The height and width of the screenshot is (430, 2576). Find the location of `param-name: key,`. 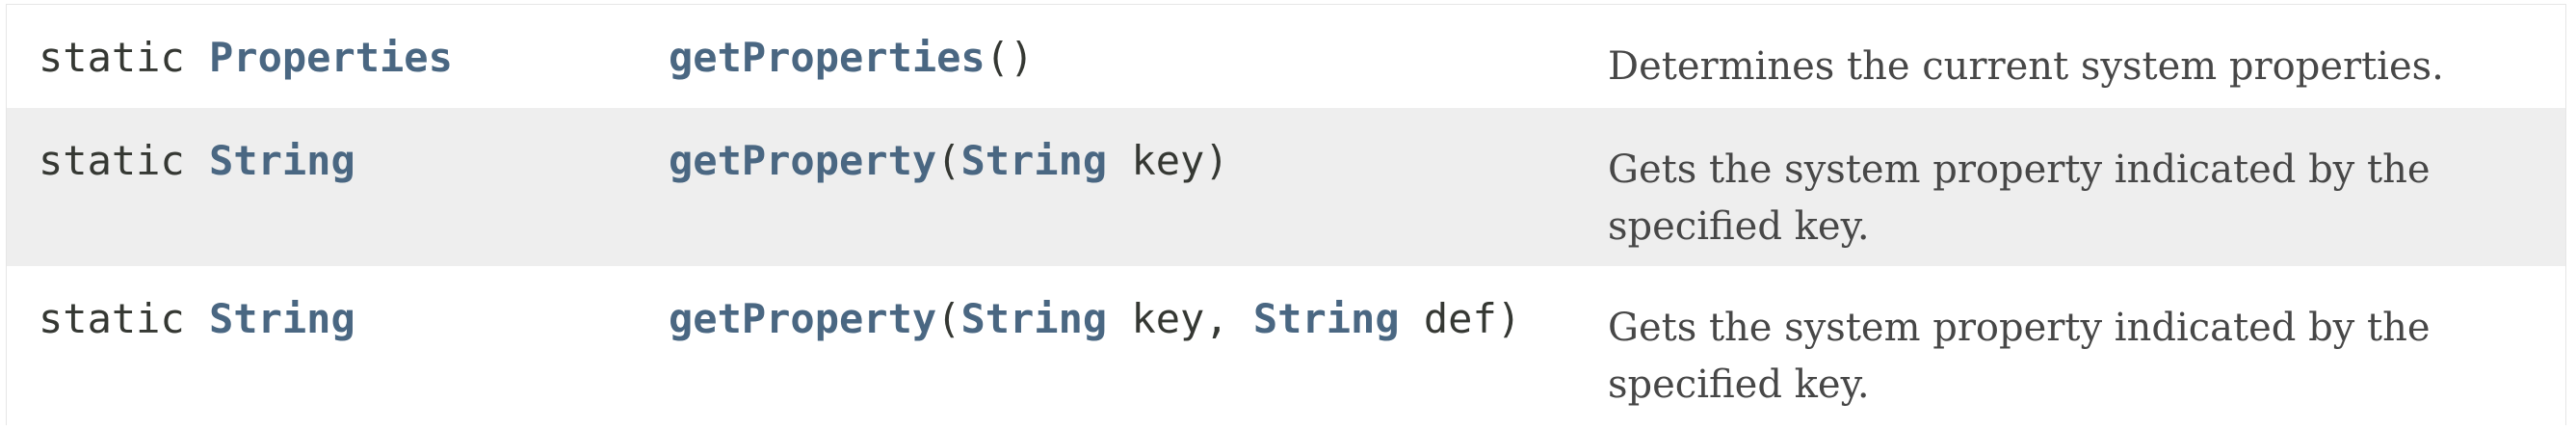

param-name: key, is located at coordinates (1180, 318).